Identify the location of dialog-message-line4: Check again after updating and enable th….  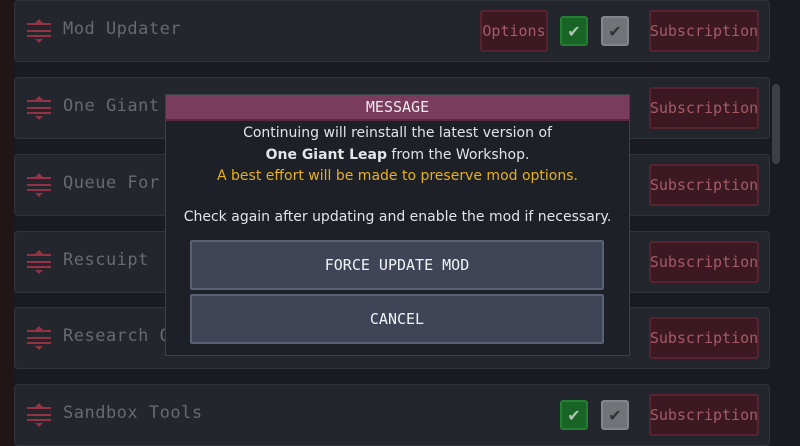
(397, 217).